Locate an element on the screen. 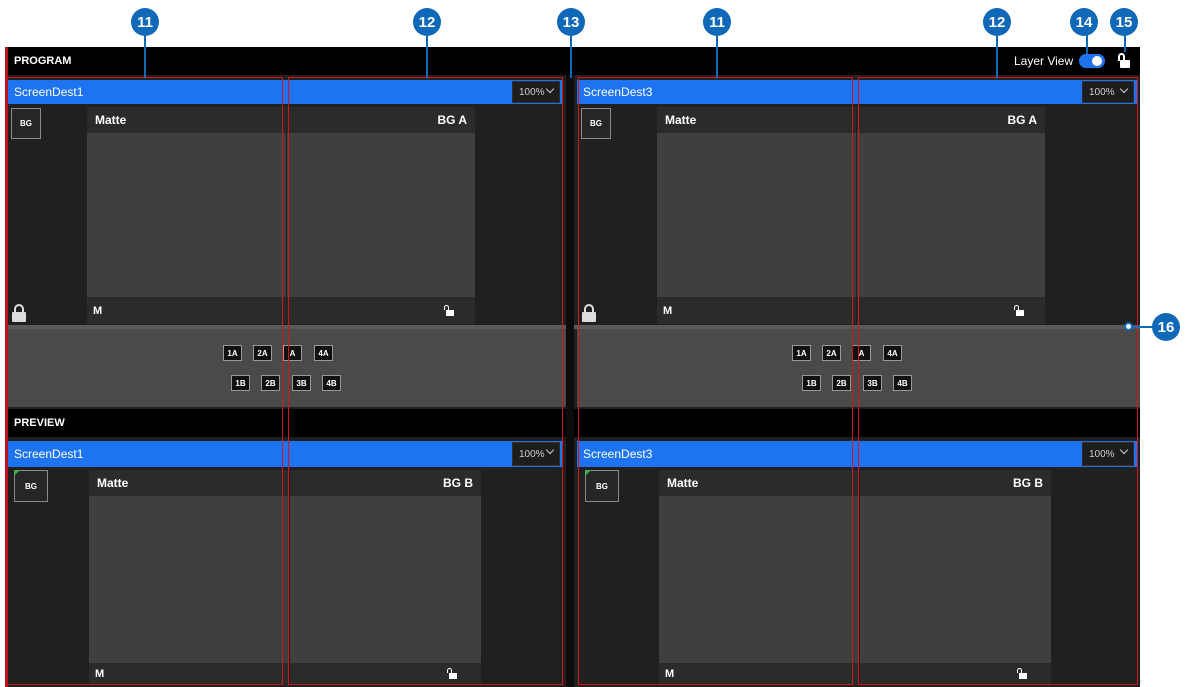 This screenshot has width=1188, height=687. callout-badge: 14 is located at coordinates (1084, 22).